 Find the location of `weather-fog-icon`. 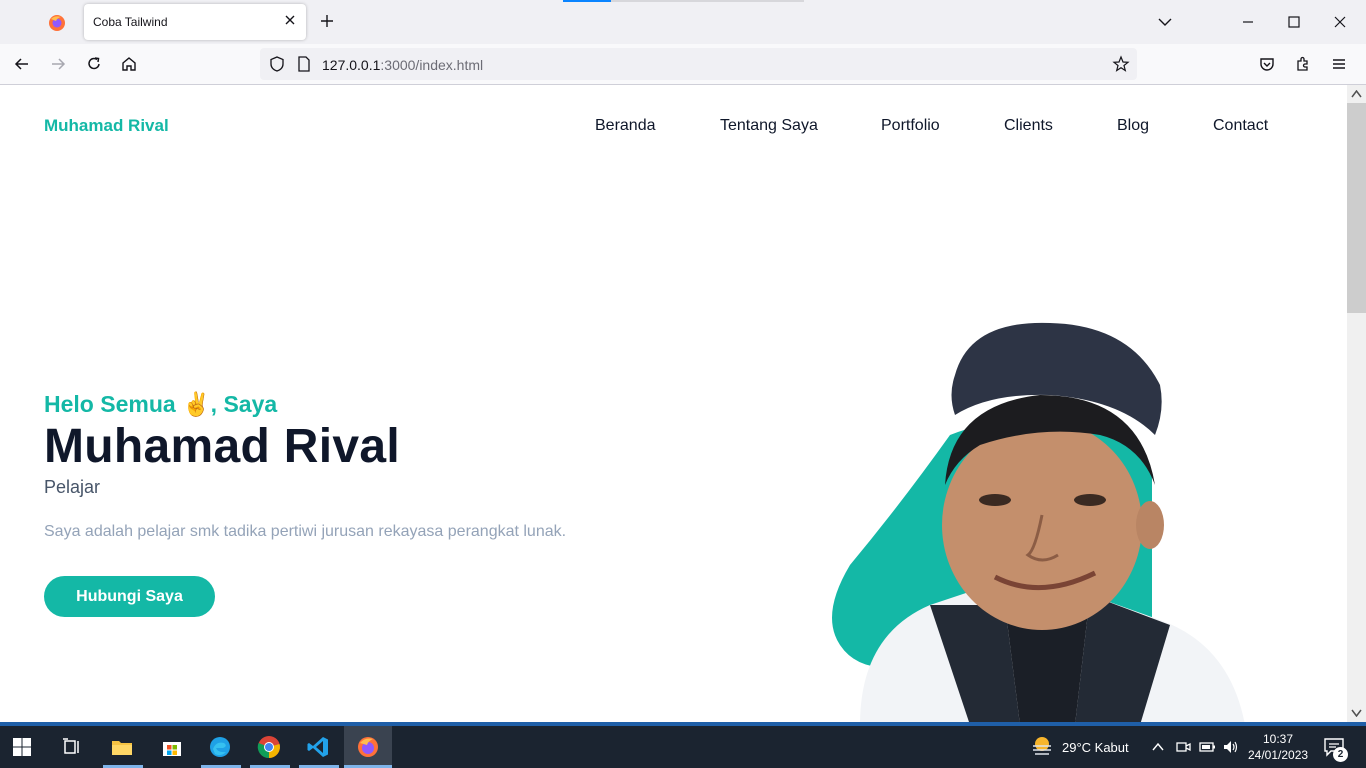

weather-fog-icon is located at coordinates (1042, 746).